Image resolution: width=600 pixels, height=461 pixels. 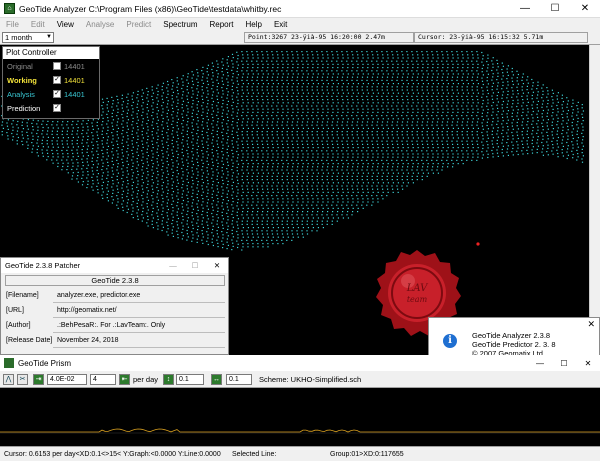 What do you see at coordinates (168, 379) in the screenshot?
I see `vertical-scale-icon: ↕` at bounding box center [168, 379].